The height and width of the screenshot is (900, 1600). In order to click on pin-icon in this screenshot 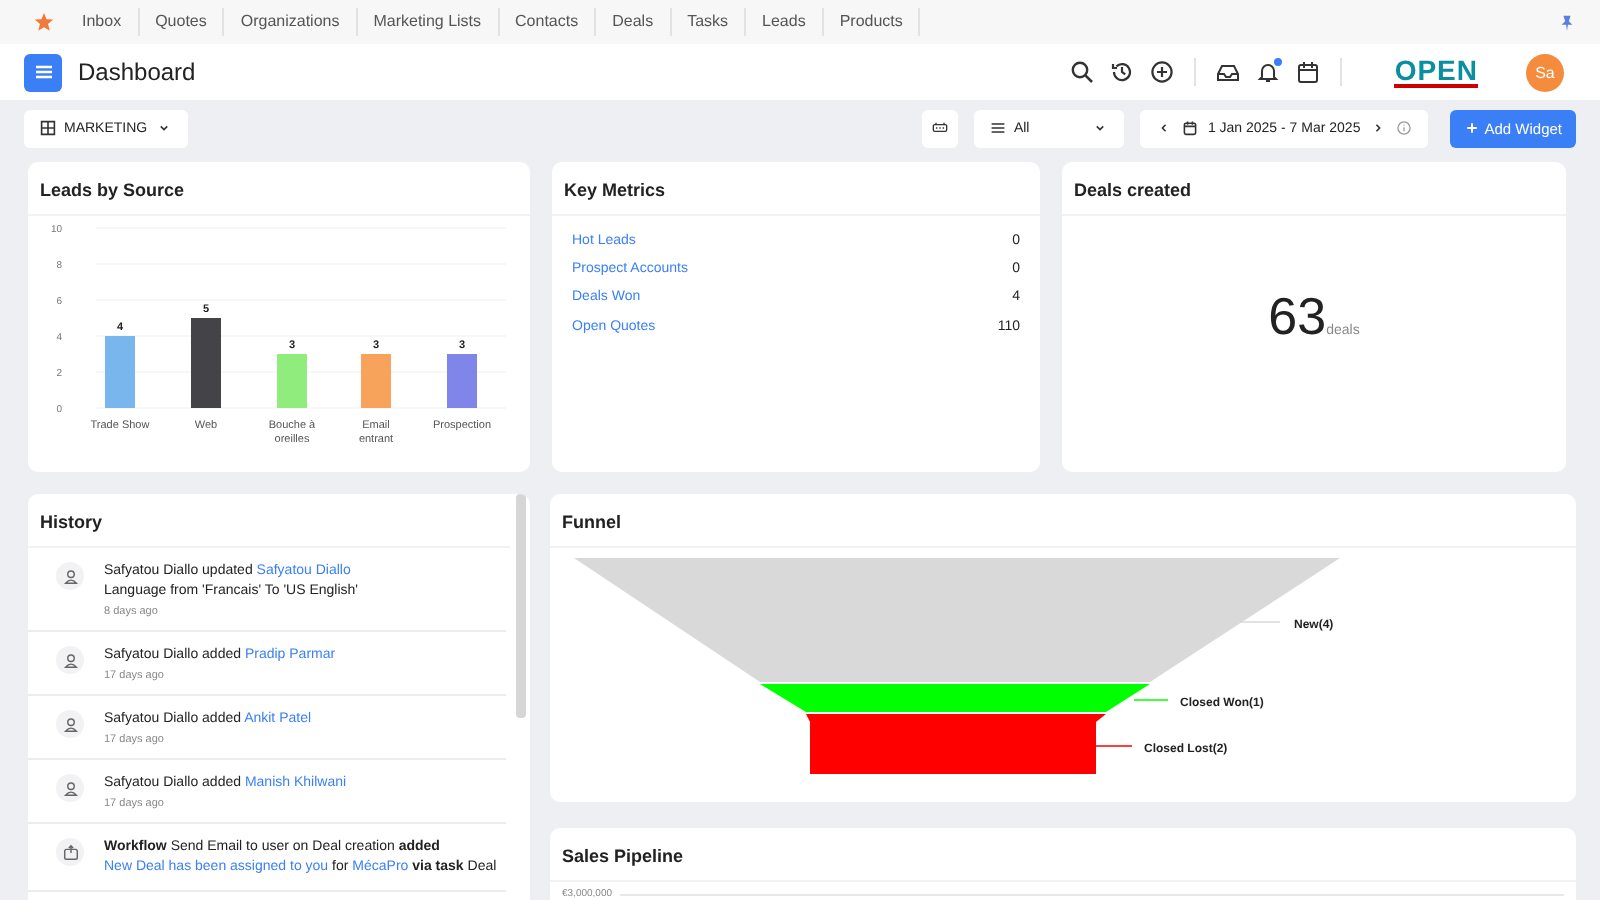, I will do `click(1567, 22)`.